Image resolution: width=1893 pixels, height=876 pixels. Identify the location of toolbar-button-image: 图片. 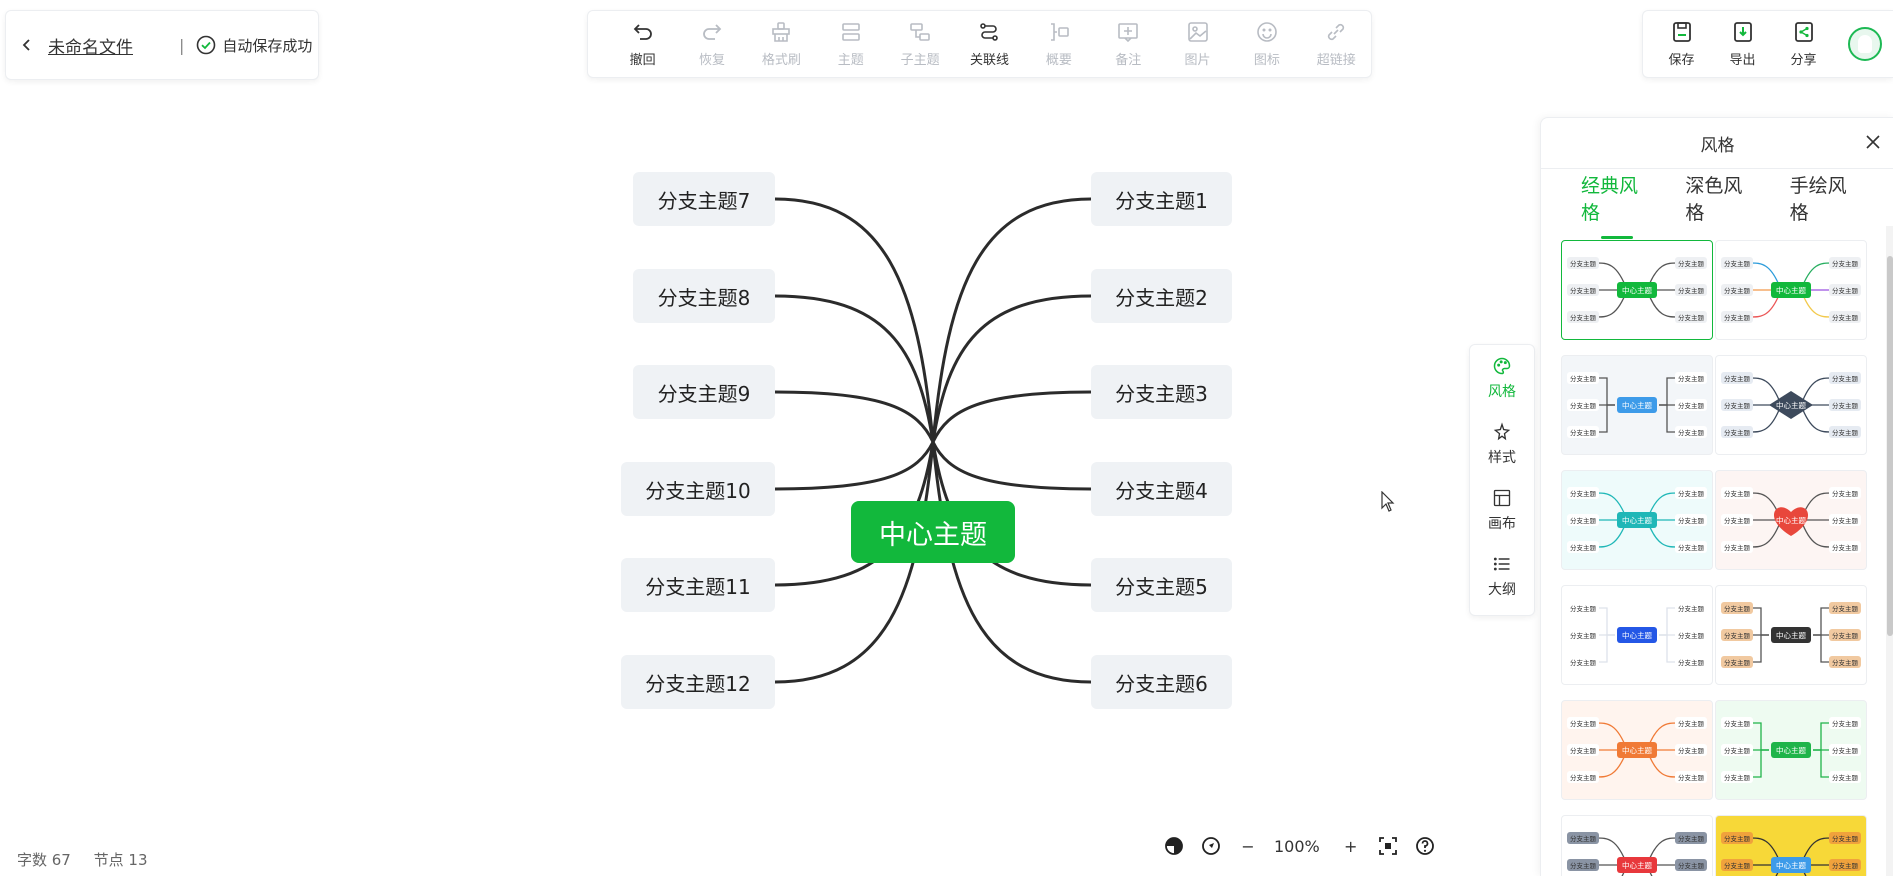
(1197, 44).